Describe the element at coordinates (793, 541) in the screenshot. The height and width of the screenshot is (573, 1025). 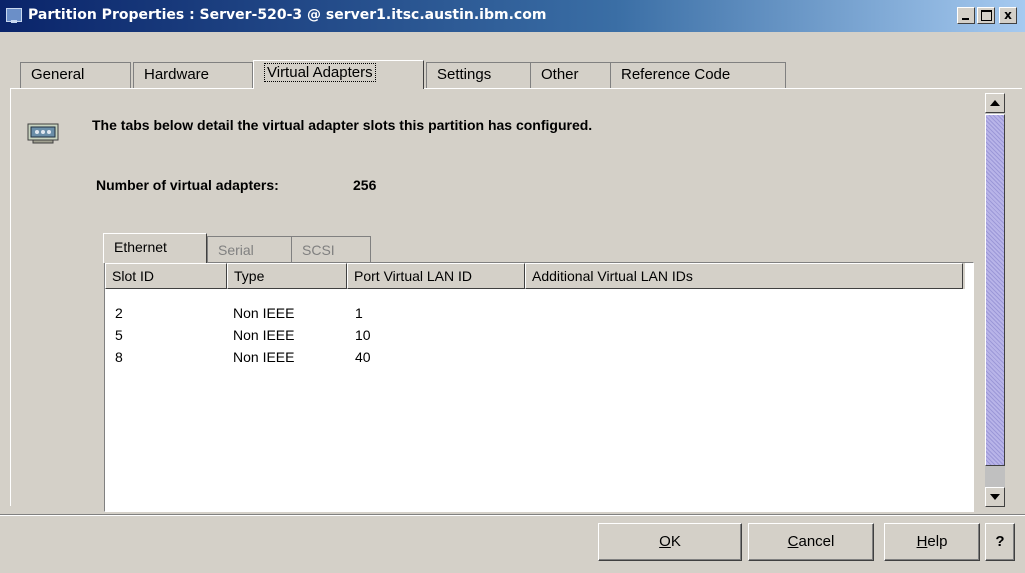
I see `cancel-mnemonic: C` at that location.